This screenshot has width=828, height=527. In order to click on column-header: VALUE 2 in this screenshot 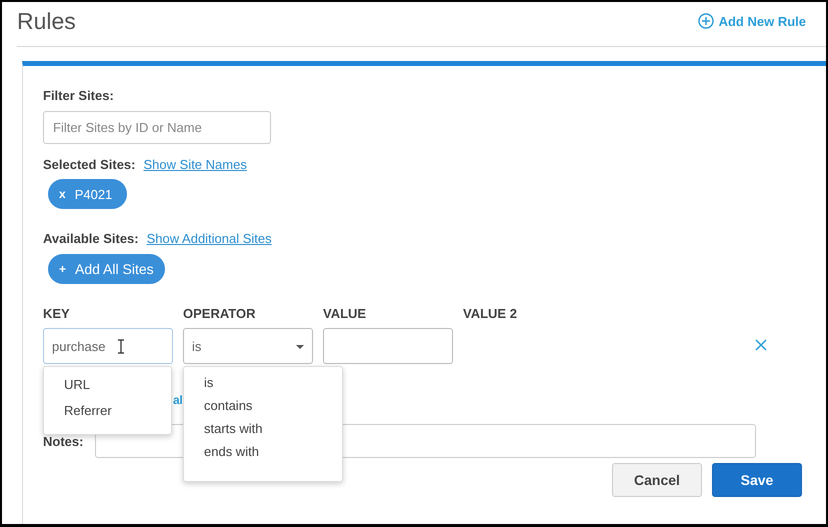, I will do `click(490, 313)`.